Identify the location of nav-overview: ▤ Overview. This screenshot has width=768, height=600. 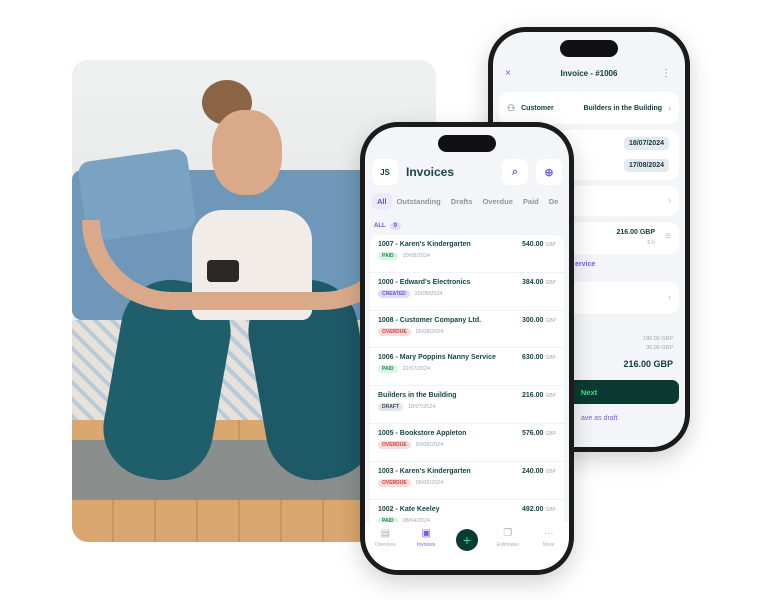
(385, 538).